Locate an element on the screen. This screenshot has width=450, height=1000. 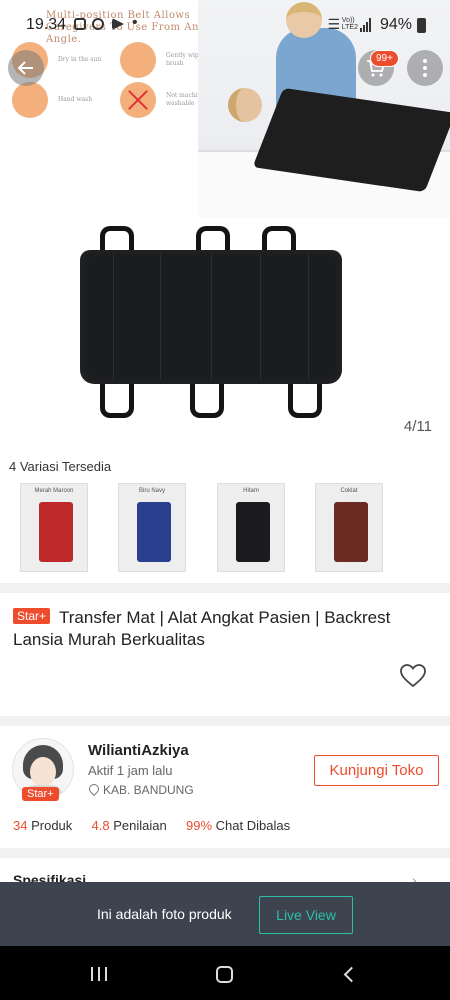
variation-thumb: Merah Maroon is located at coordinates (54, 527).